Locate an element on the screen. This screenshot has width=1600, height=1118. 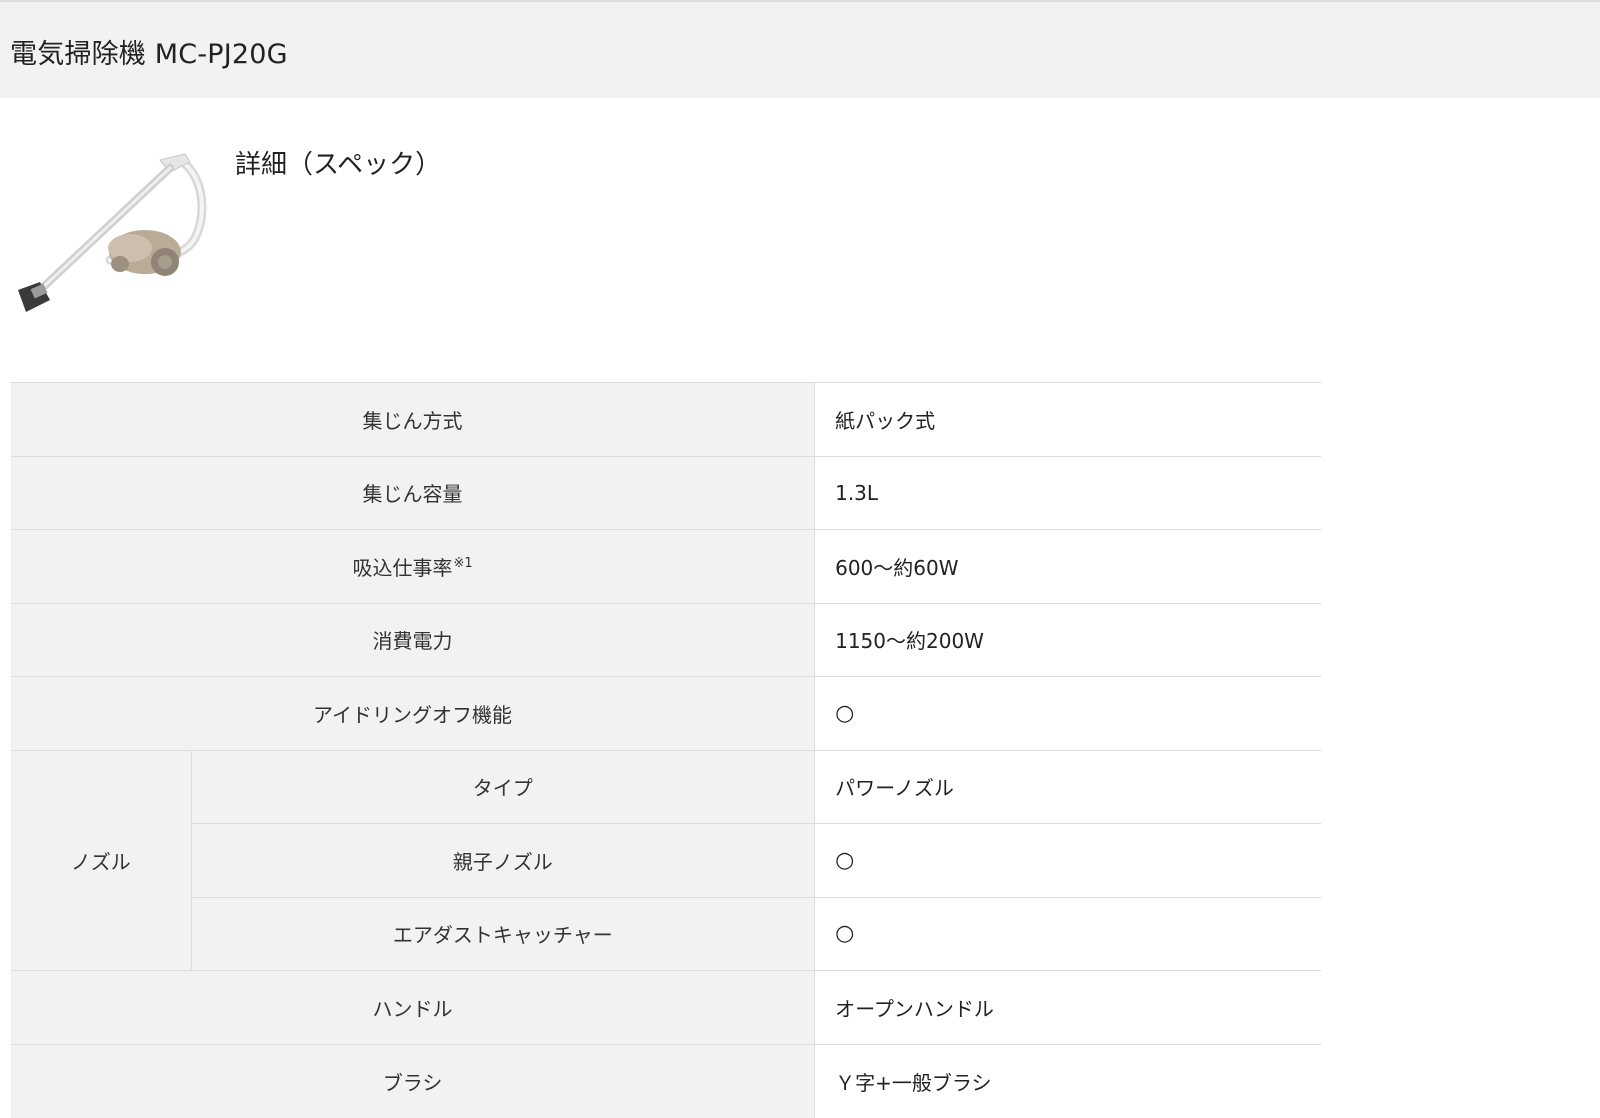
spec-value: オープンハンドル is located at coordinates (1067, 1007).